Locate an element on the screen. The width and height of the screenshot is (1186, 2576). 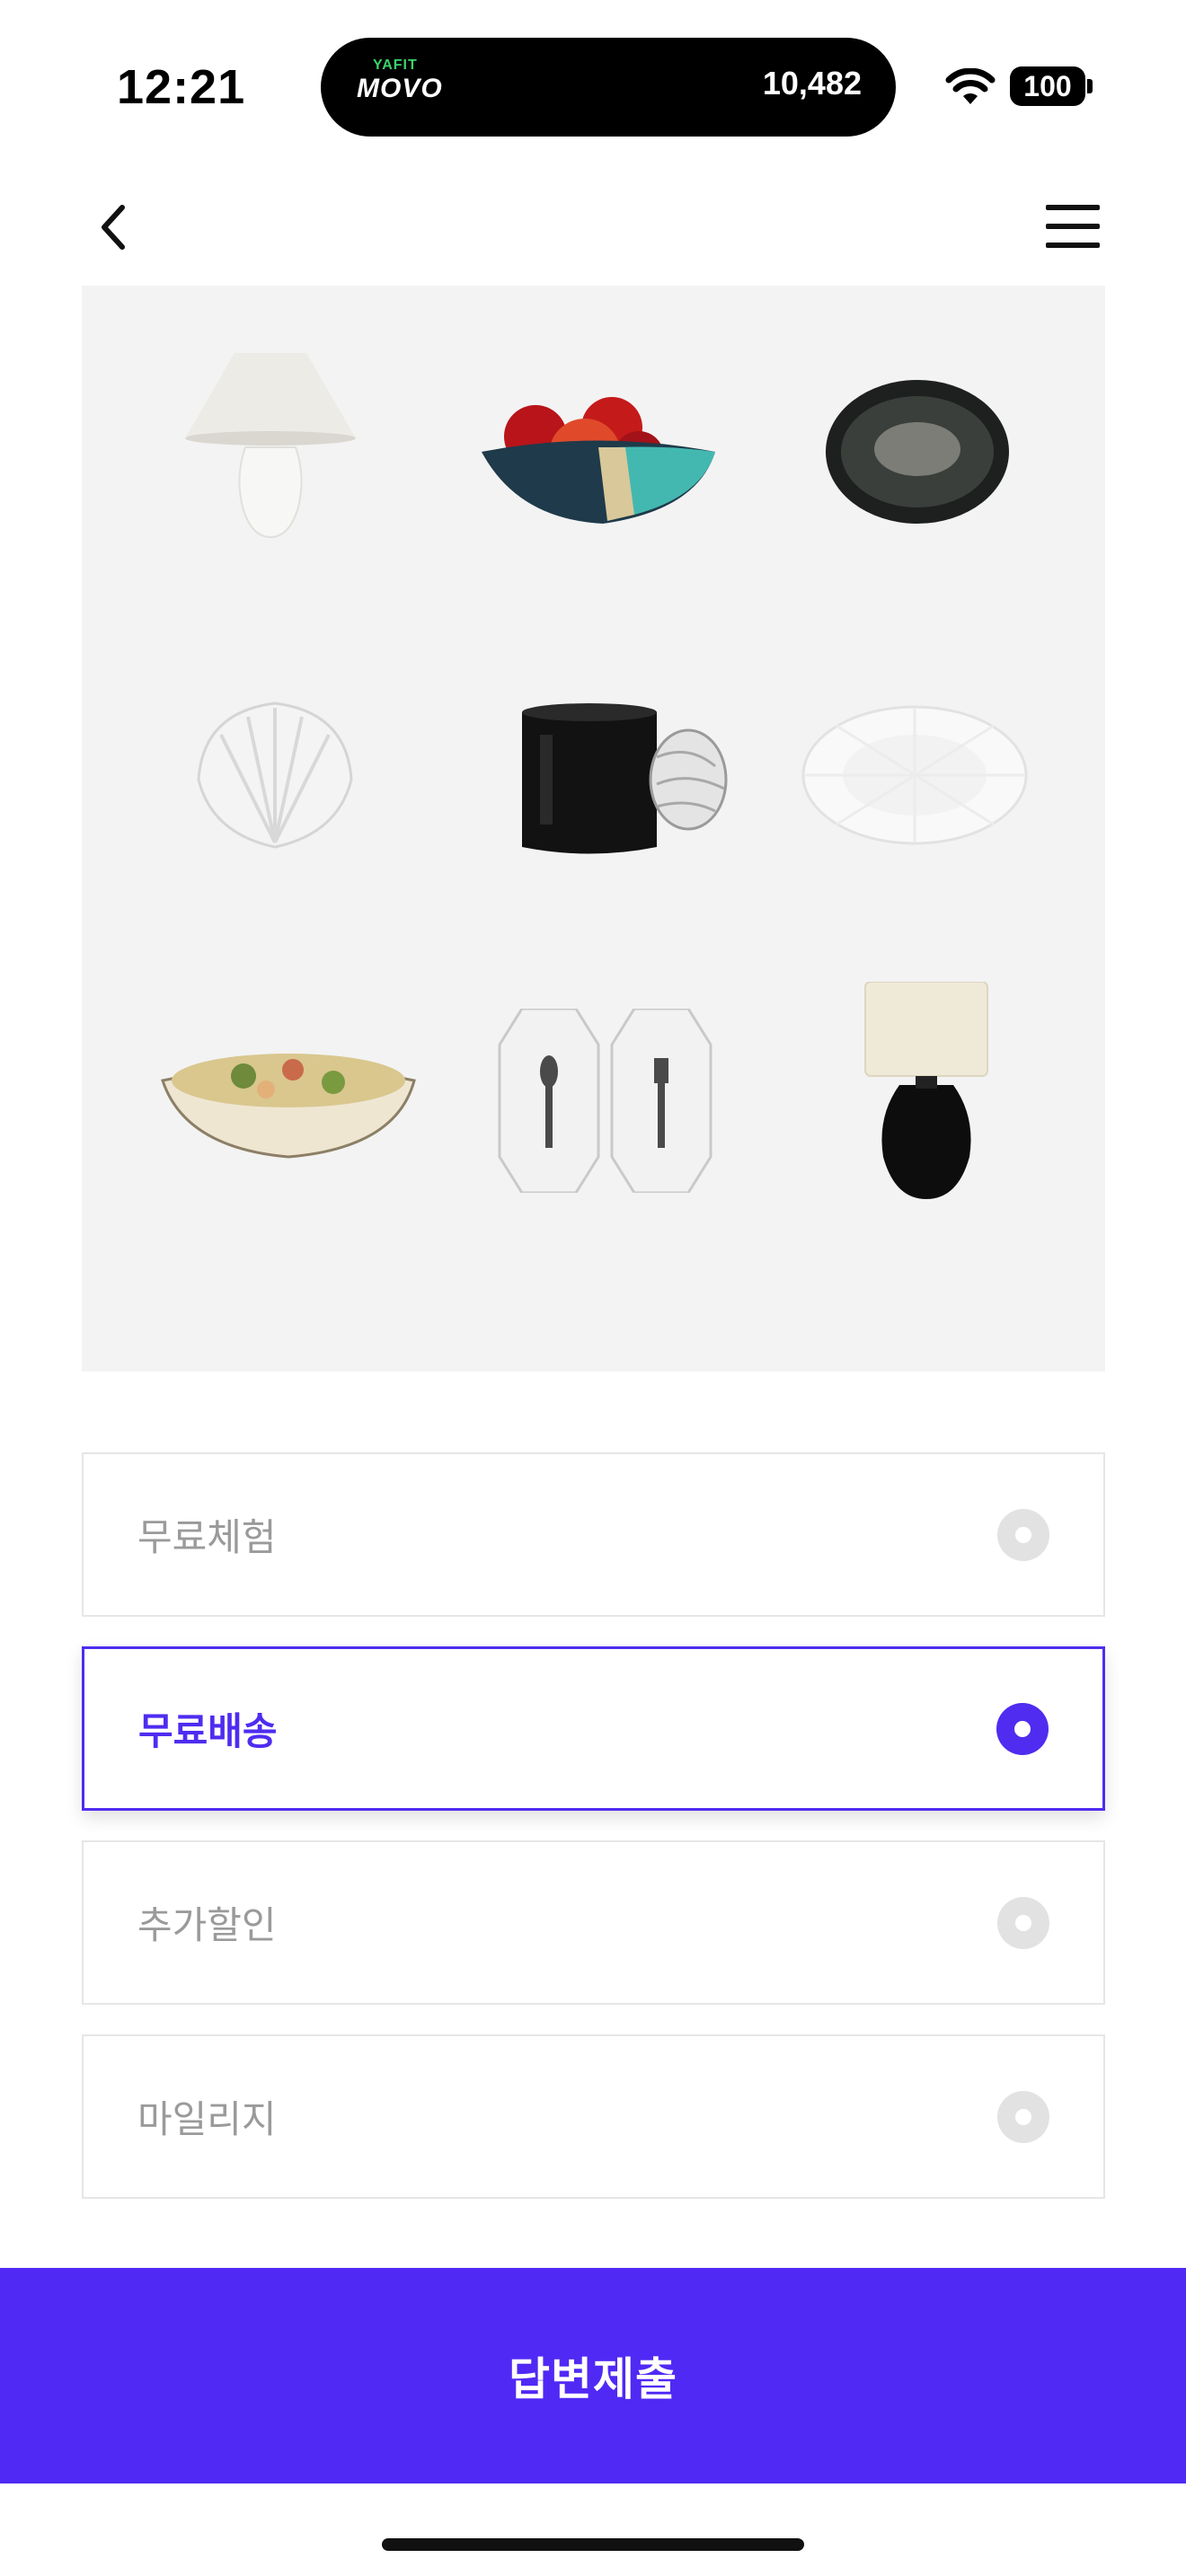
black-mug is located at coordinates (625, 778).